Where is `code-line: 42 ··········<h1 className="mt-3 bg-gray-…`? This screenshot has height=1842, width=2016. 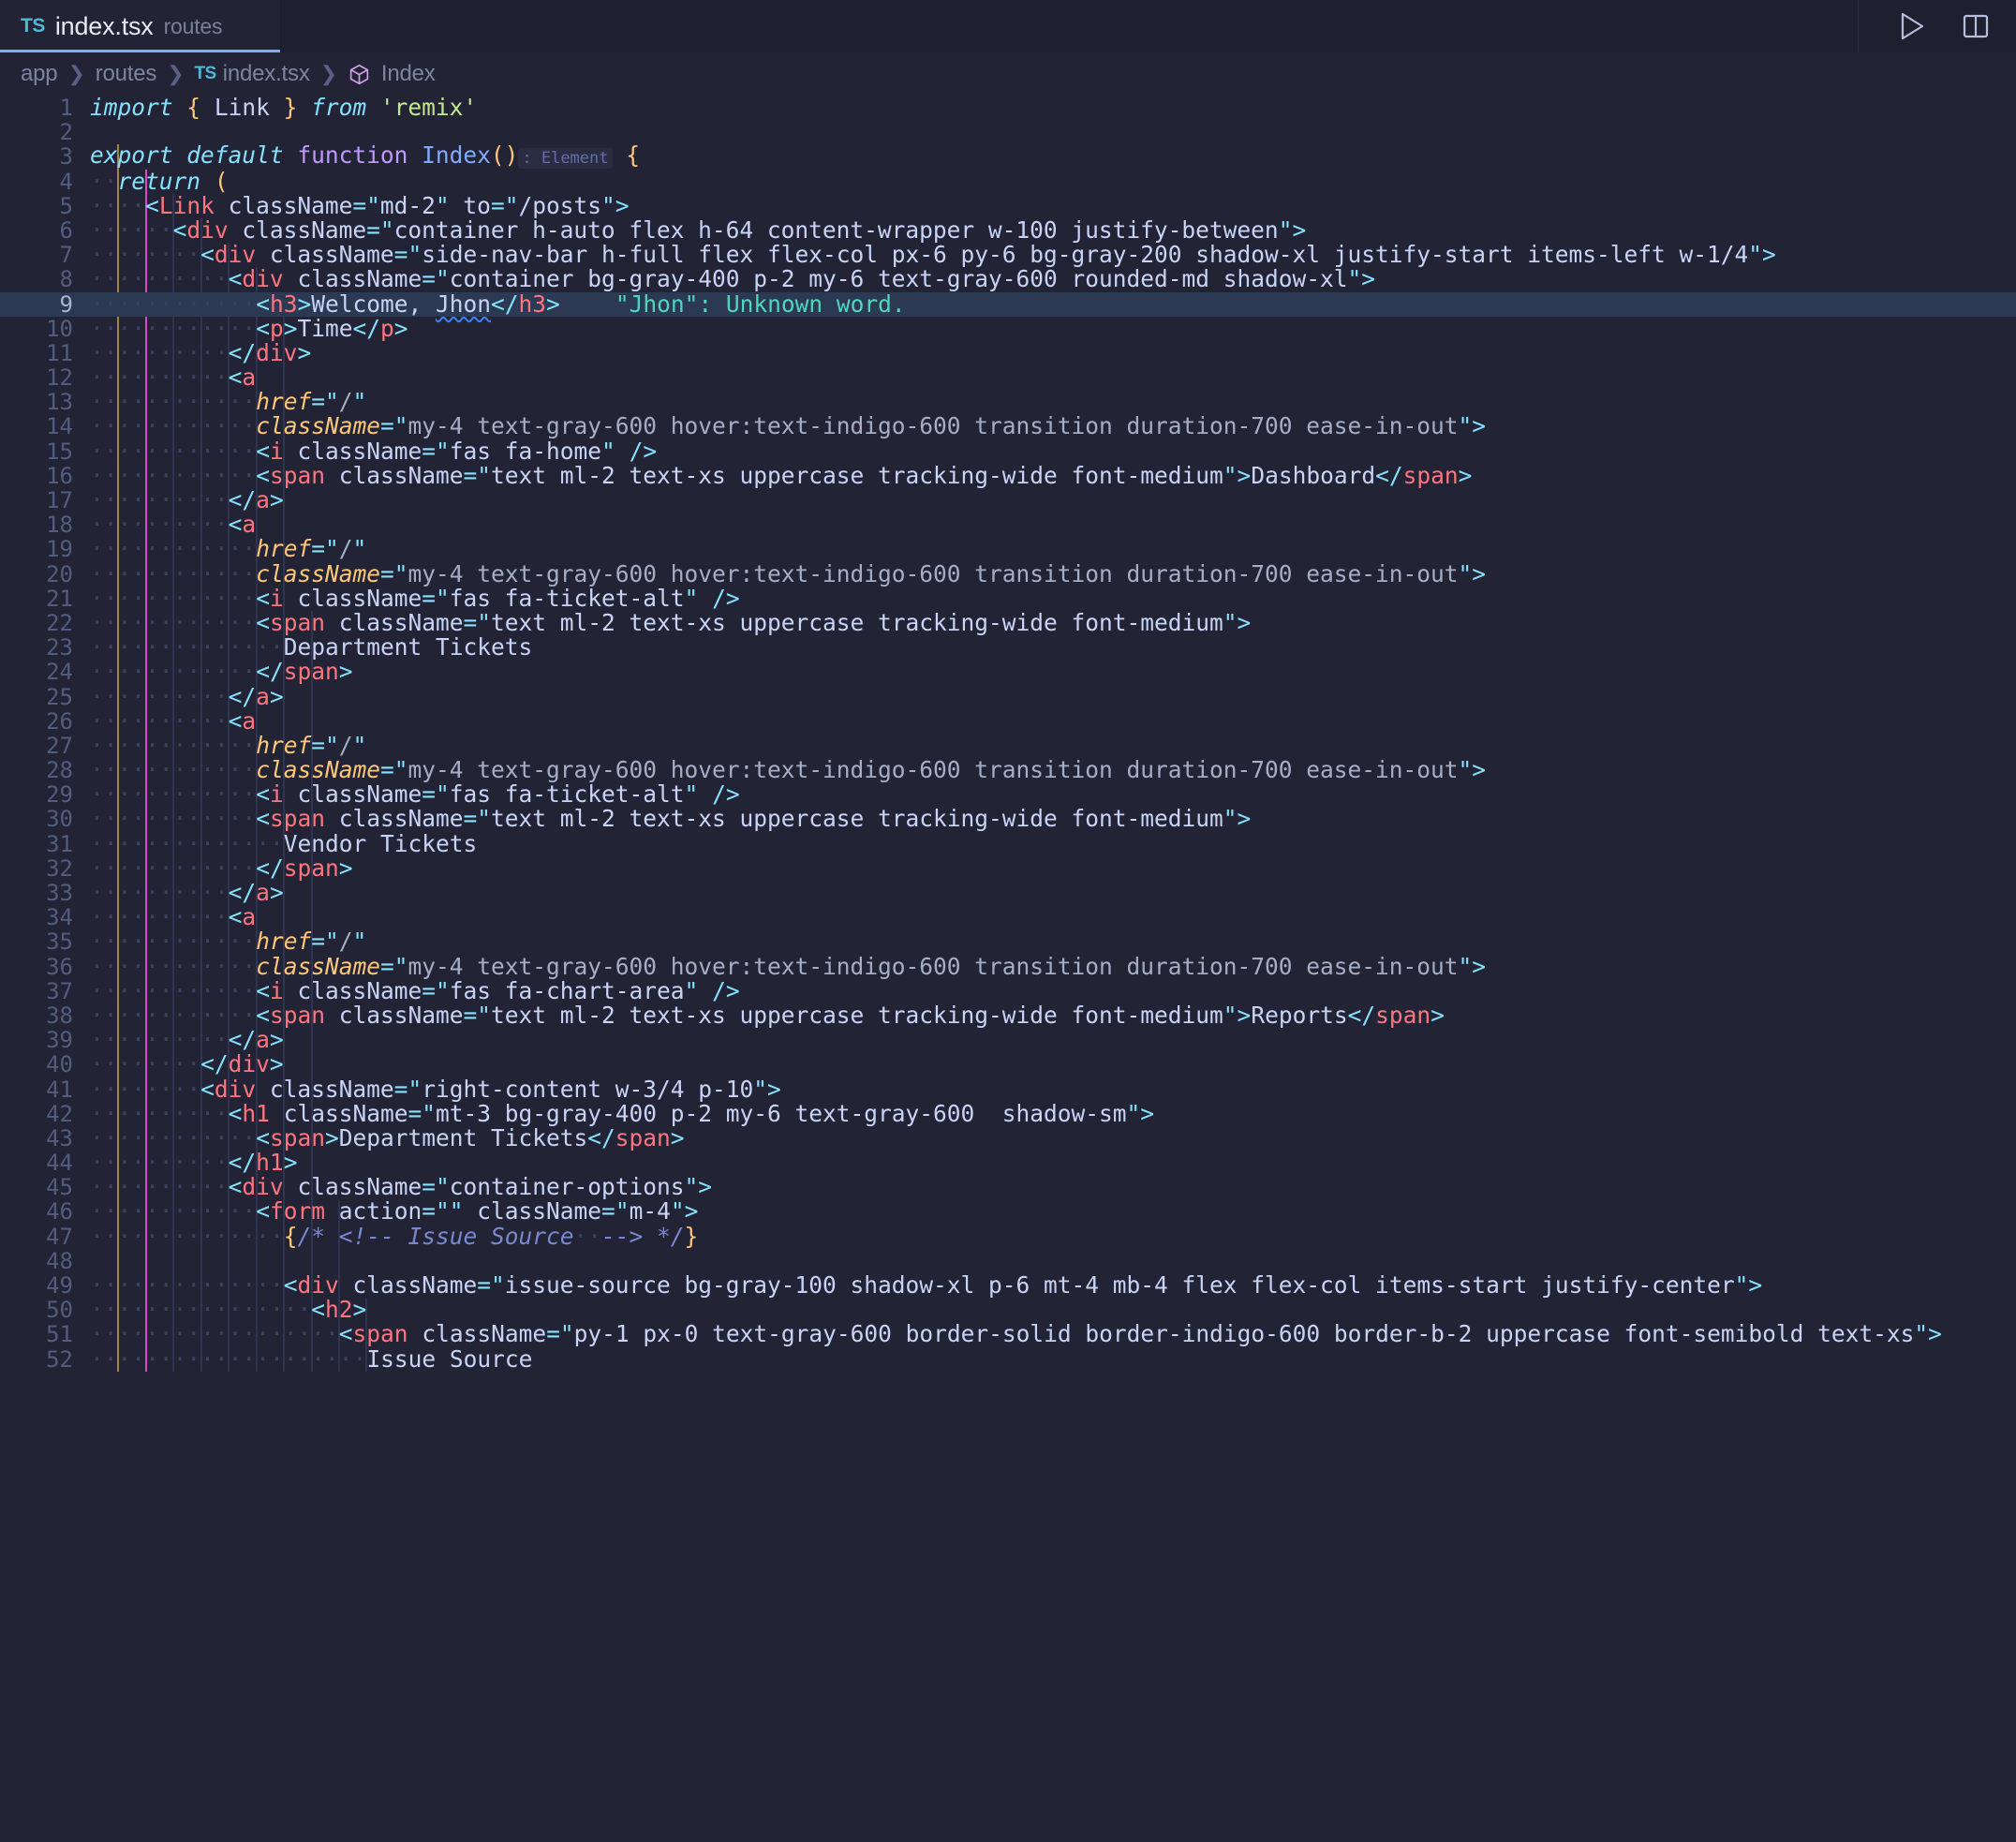
code-line: 42 ··········<h1 className="mt-3 bg-gray-… is located at coordinates (1008, 1113).